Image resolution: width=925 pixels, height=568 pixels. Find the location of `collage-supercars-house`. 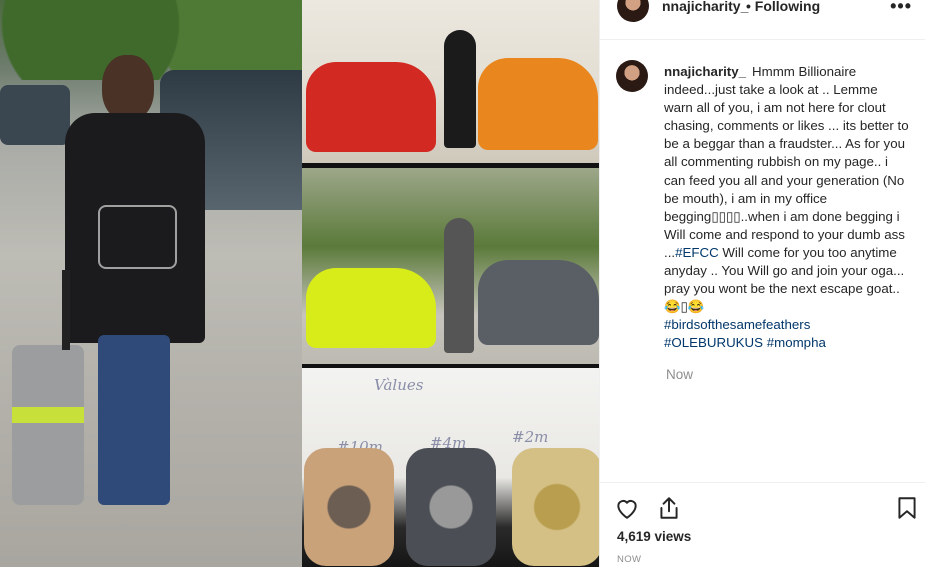

collage-supercars-house is located at coordinates (450, 81).